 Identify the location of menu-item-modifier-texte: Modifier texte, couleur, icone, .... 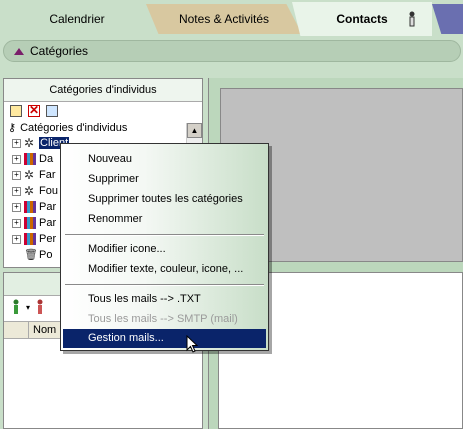
(164, 269).